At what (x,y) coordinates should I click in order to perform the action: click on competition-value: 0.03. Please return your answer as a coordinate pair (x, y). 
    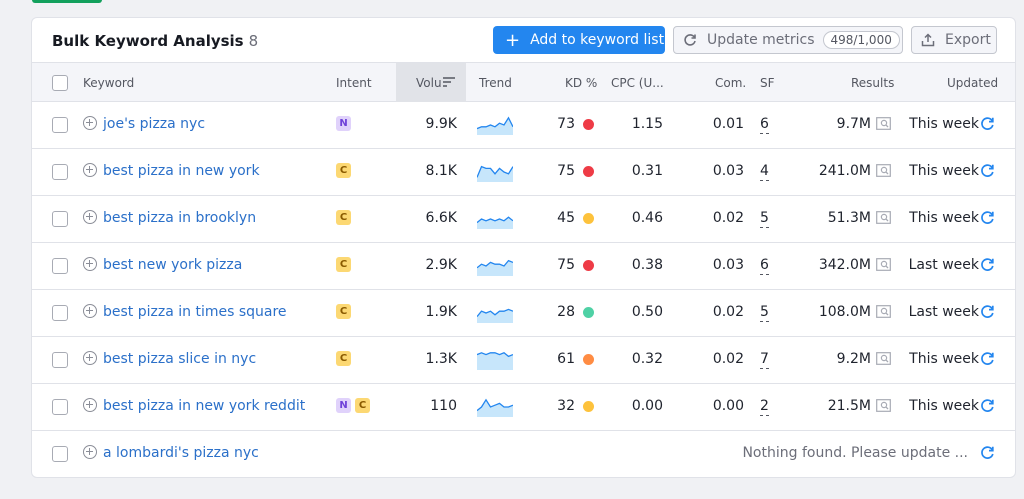
    Looking at the image, I should click on (728, 171).